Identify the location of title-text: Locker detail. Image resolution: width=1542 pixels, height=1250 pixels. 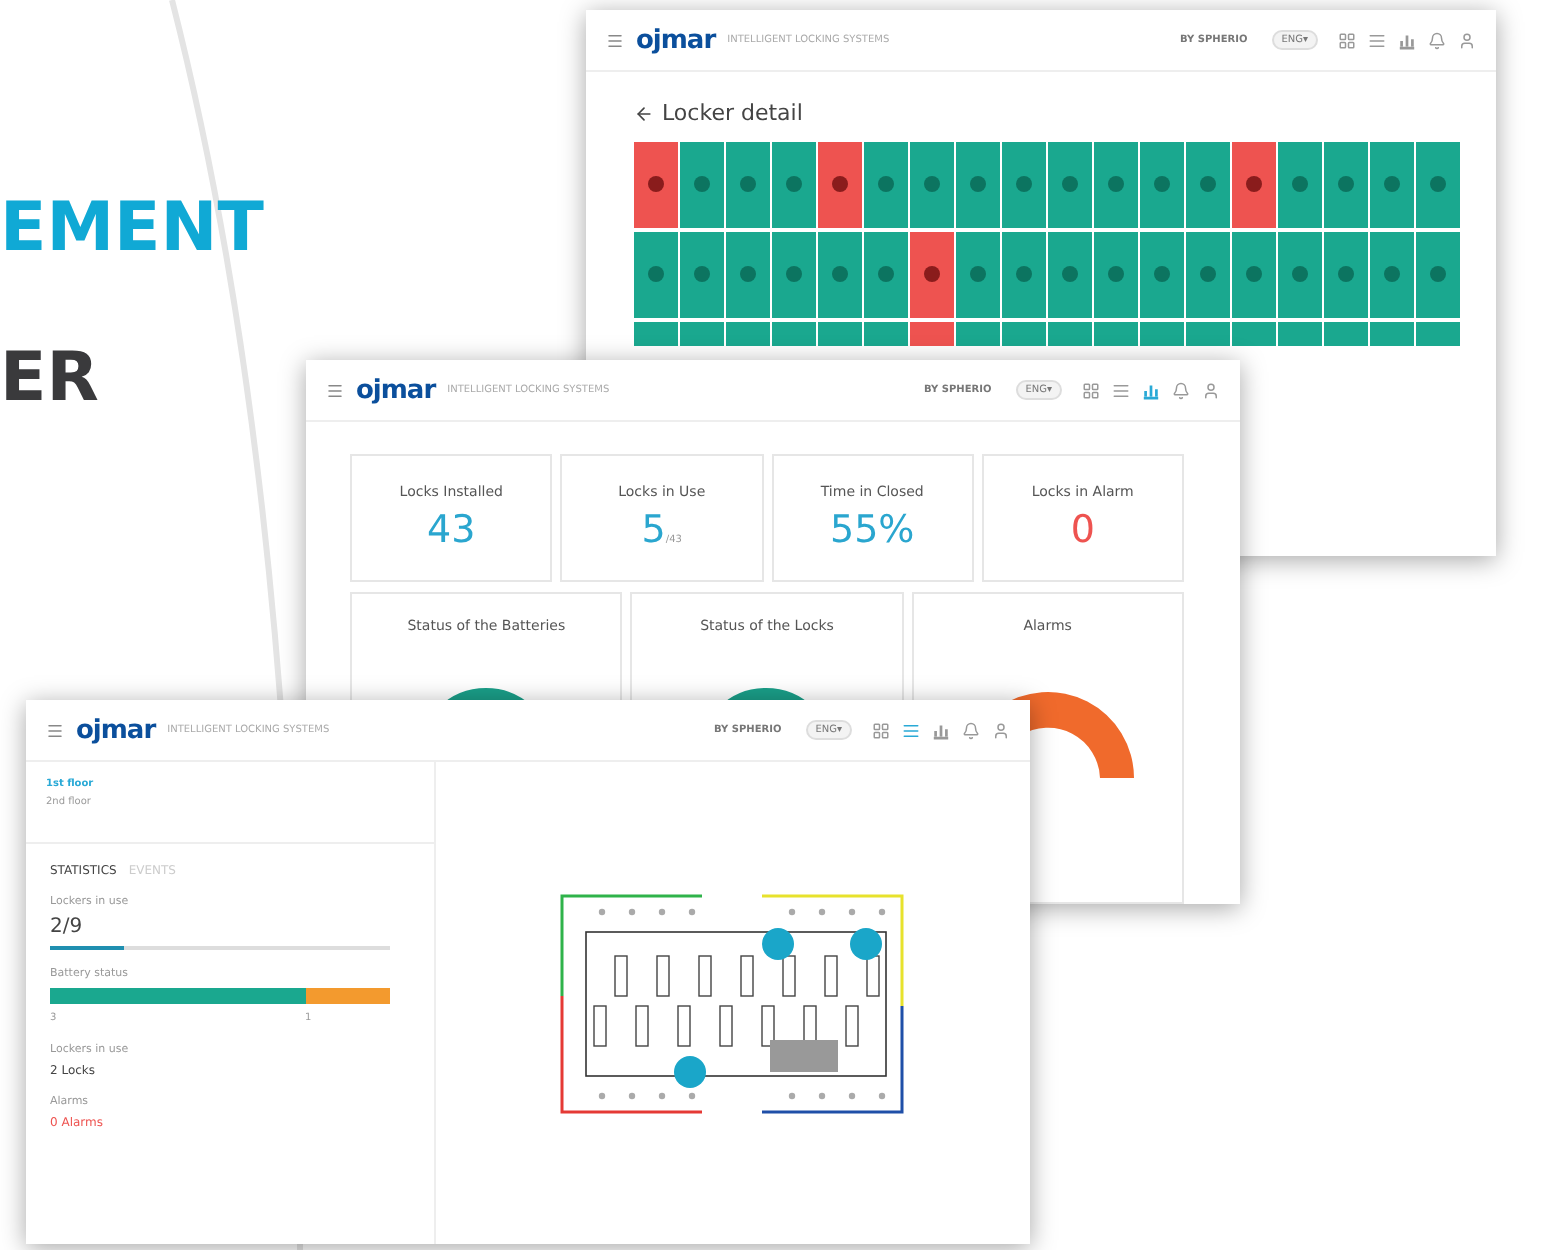
(732, 113).